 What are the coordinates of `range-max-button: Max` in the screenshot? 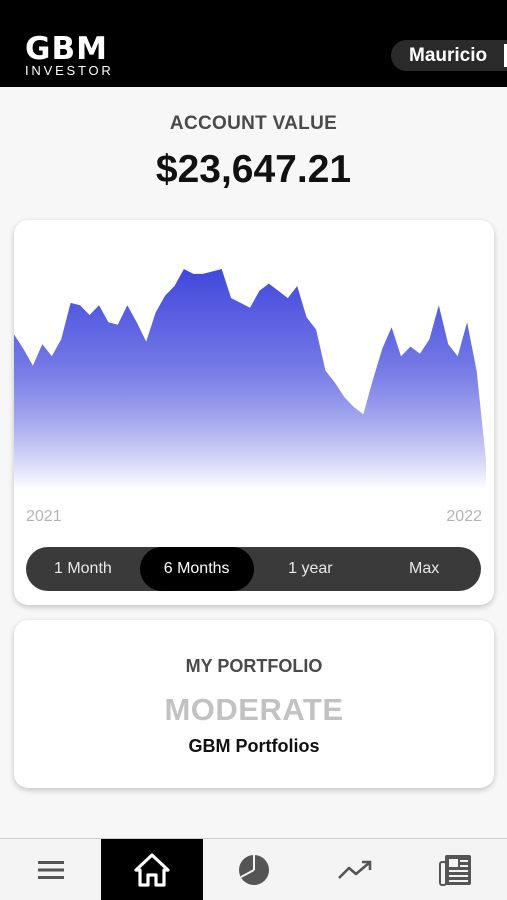 It's located at (424, 569).